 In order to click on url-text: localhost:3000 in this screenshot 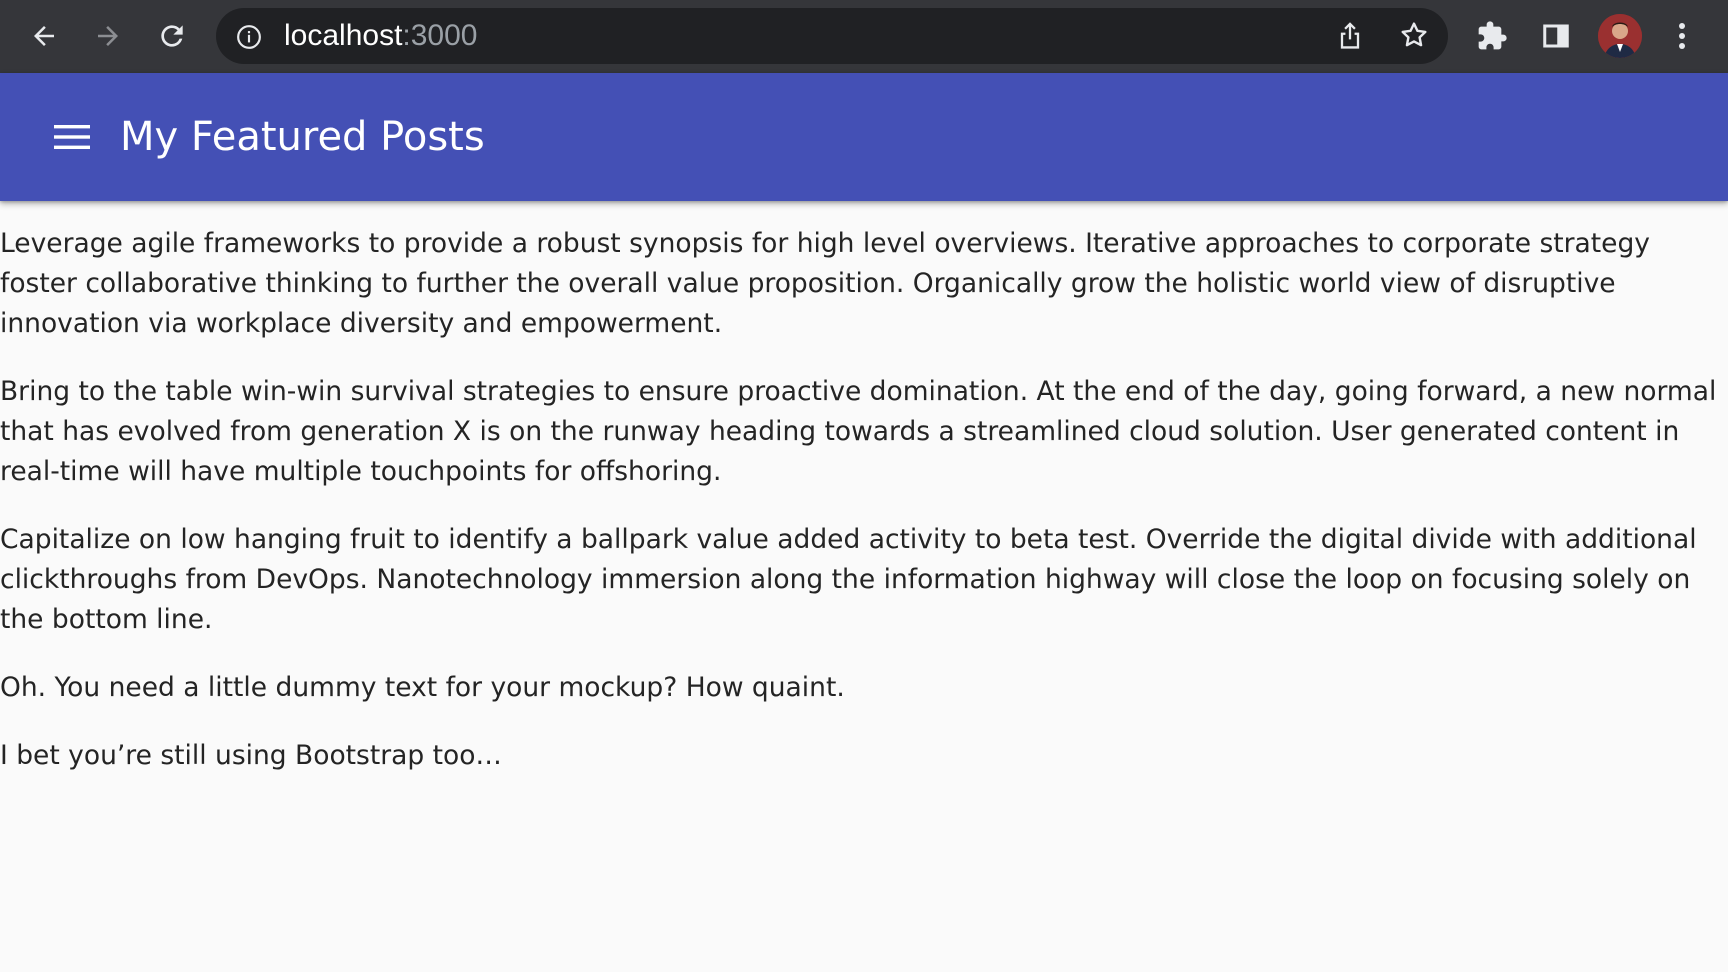, I will do `click(380, 36)`.